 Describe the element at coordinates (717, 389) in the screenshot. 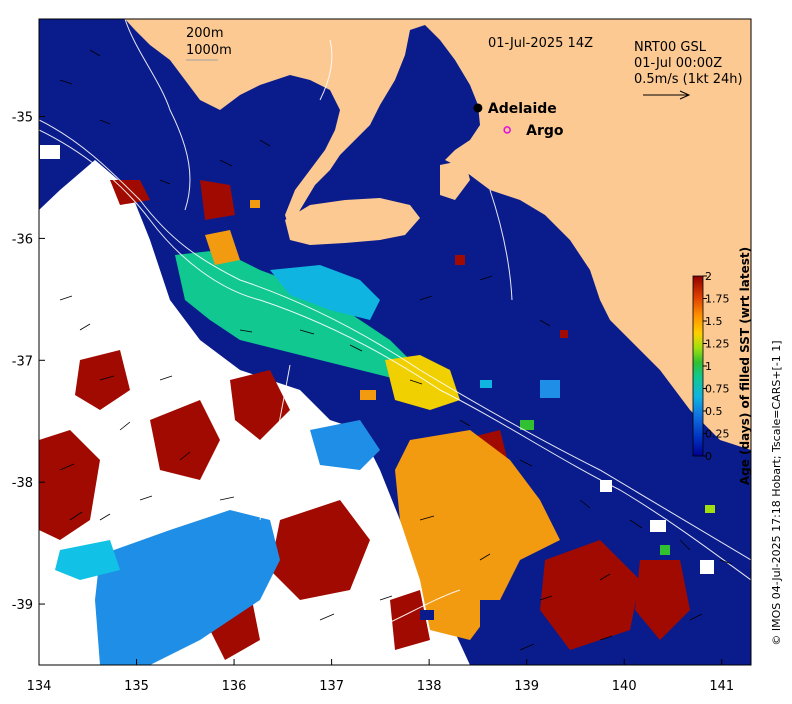

I see `colorbar-tick-label: 0.75` at that location.